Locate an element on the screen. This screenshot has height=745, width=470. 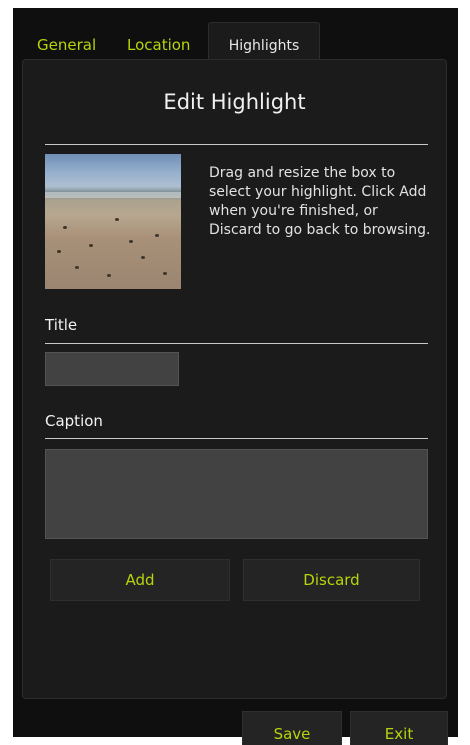
tab-general: General is located at coordinates (66, 45).